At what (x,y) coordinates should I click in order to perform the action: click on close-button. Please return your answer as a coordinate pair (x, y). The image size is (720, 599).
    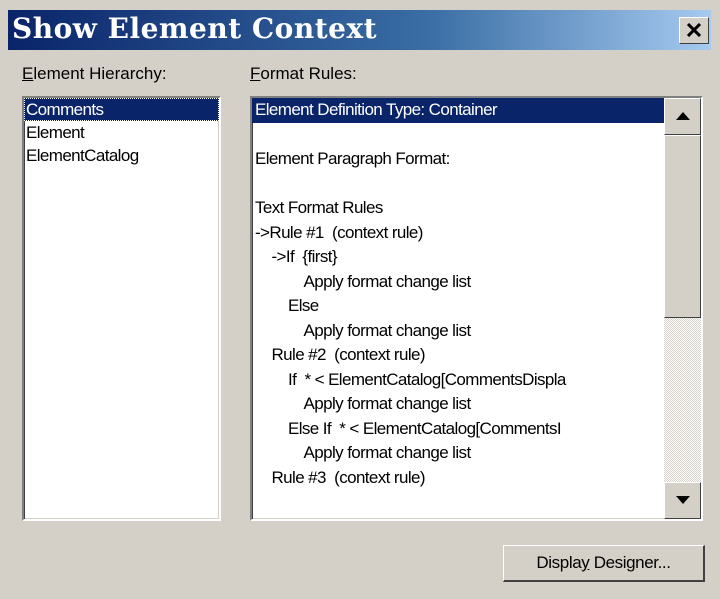
    Looking at the image, I should click on (694, 30).